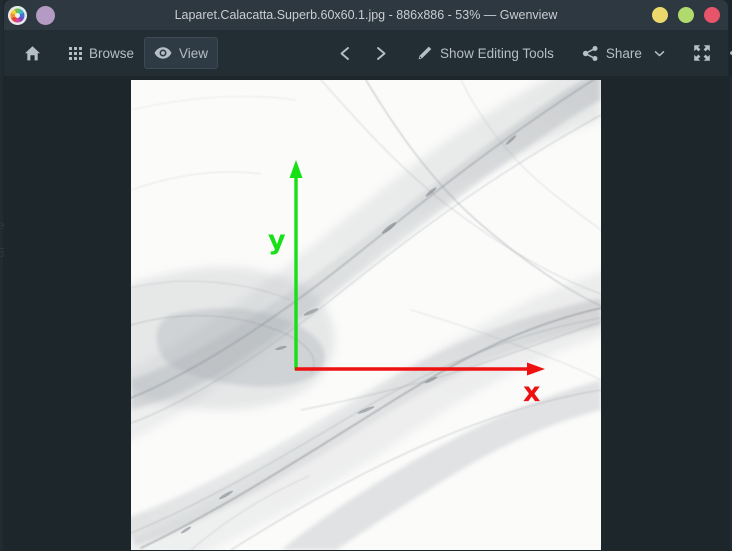 Image resolution: width=732 pixels, height=551 pixels. I want to click on fullscreen-button, so click(702, 53).